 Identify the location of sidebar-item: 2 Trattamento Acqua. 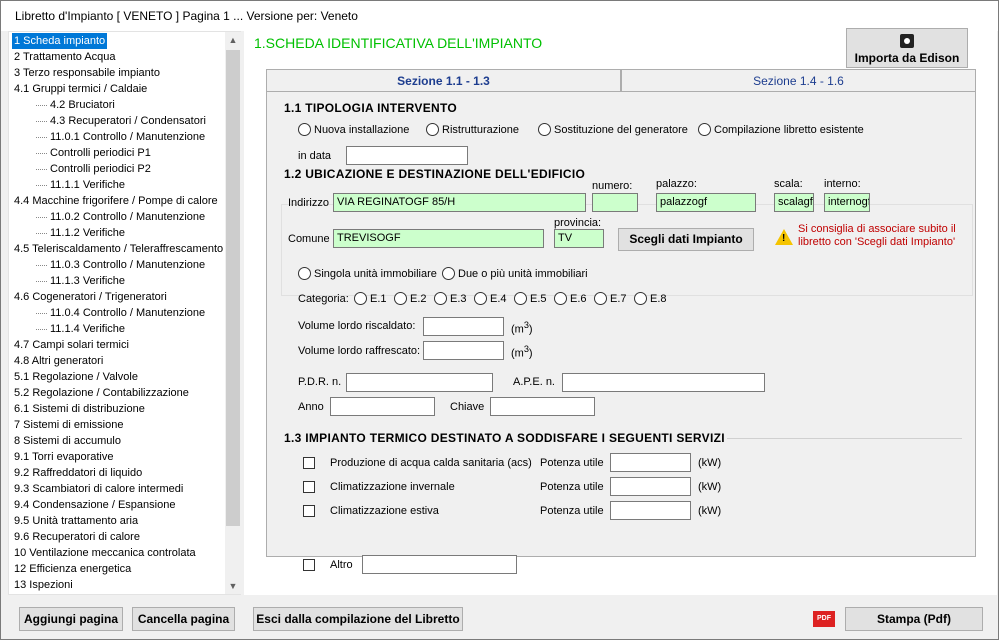
(65, 57).